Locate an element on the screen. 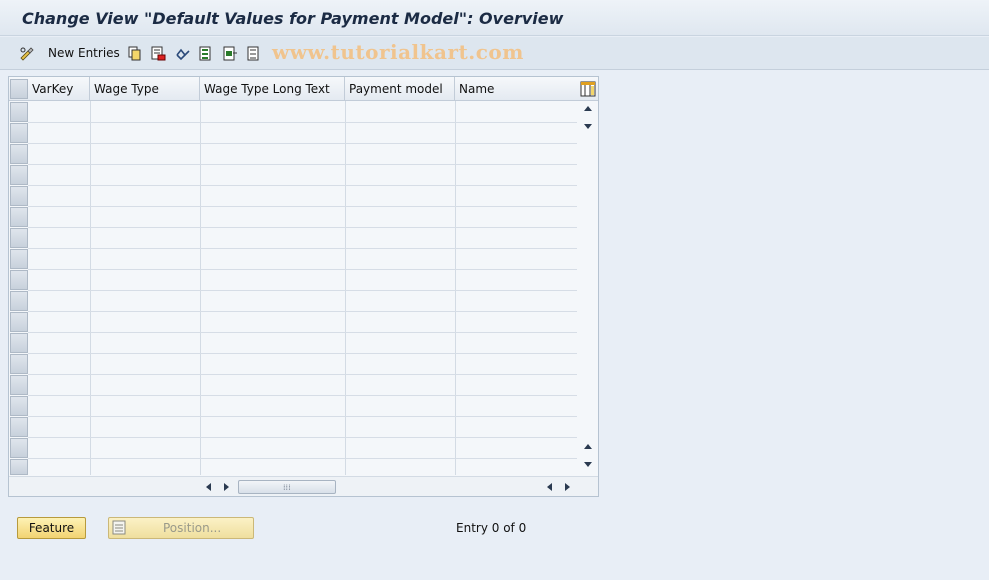 The width and height of the screenshot is (989, 580). delete-icon is located at coordinates (158, 53).